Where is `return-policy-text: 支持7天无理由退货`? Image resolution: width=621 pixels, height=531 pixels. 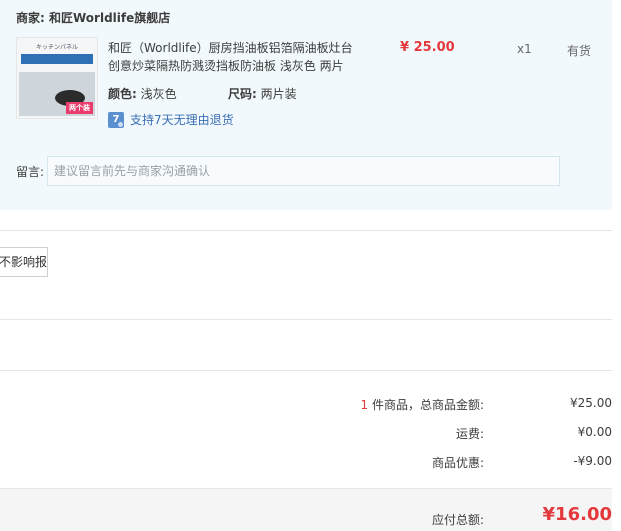
return-policy-text: 支持7天无理由退货 is located at coordinates (182, 119).